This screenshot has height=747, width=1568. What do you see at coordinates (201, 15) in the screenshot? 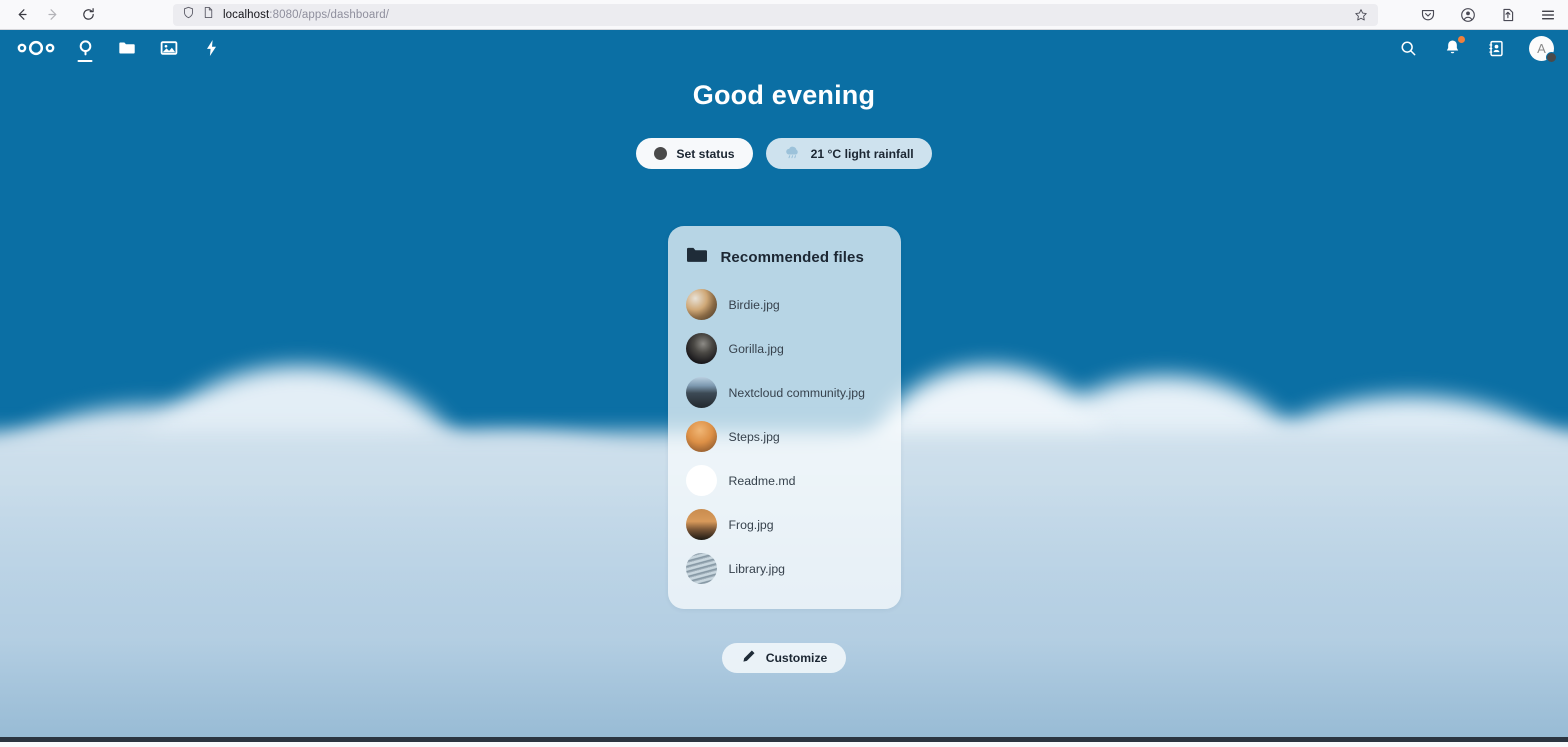
I see `url-bar-icons` at bounding box center [201, 15].